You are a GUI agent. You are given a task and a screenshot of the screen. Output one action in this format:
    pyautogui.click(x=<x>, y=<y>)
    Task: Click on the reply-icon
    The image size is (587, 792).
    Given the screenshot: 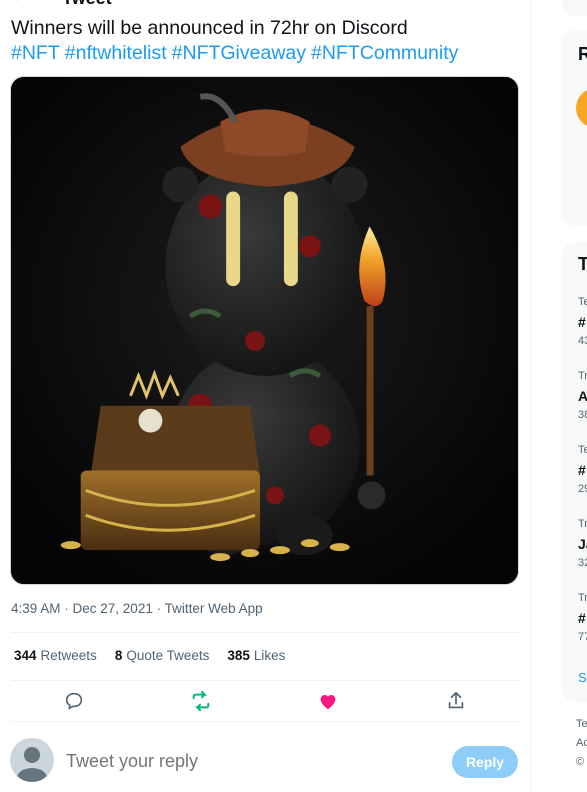 What is the action you would take?
    pyautogui.click(x=74, y=701)
    